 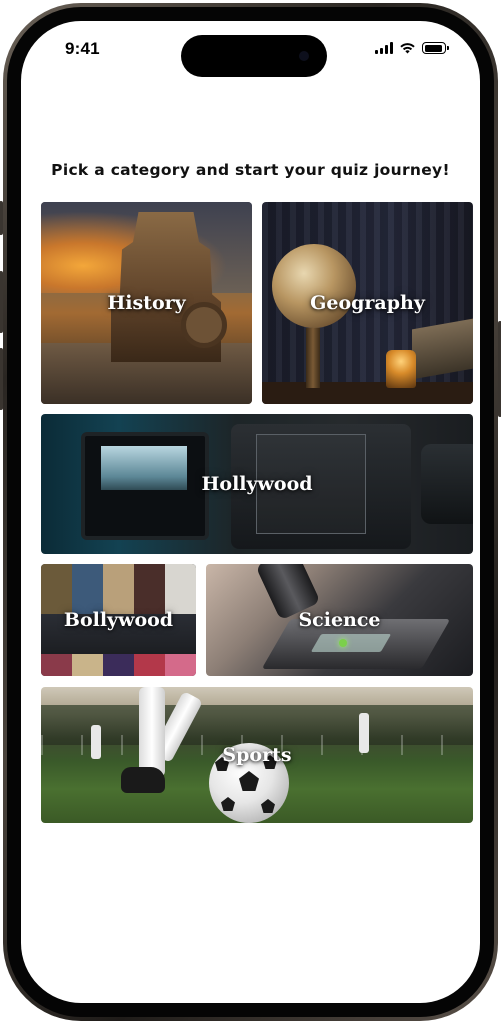 I want to click on category-tile-science: Science, so click(x=339, y=620).